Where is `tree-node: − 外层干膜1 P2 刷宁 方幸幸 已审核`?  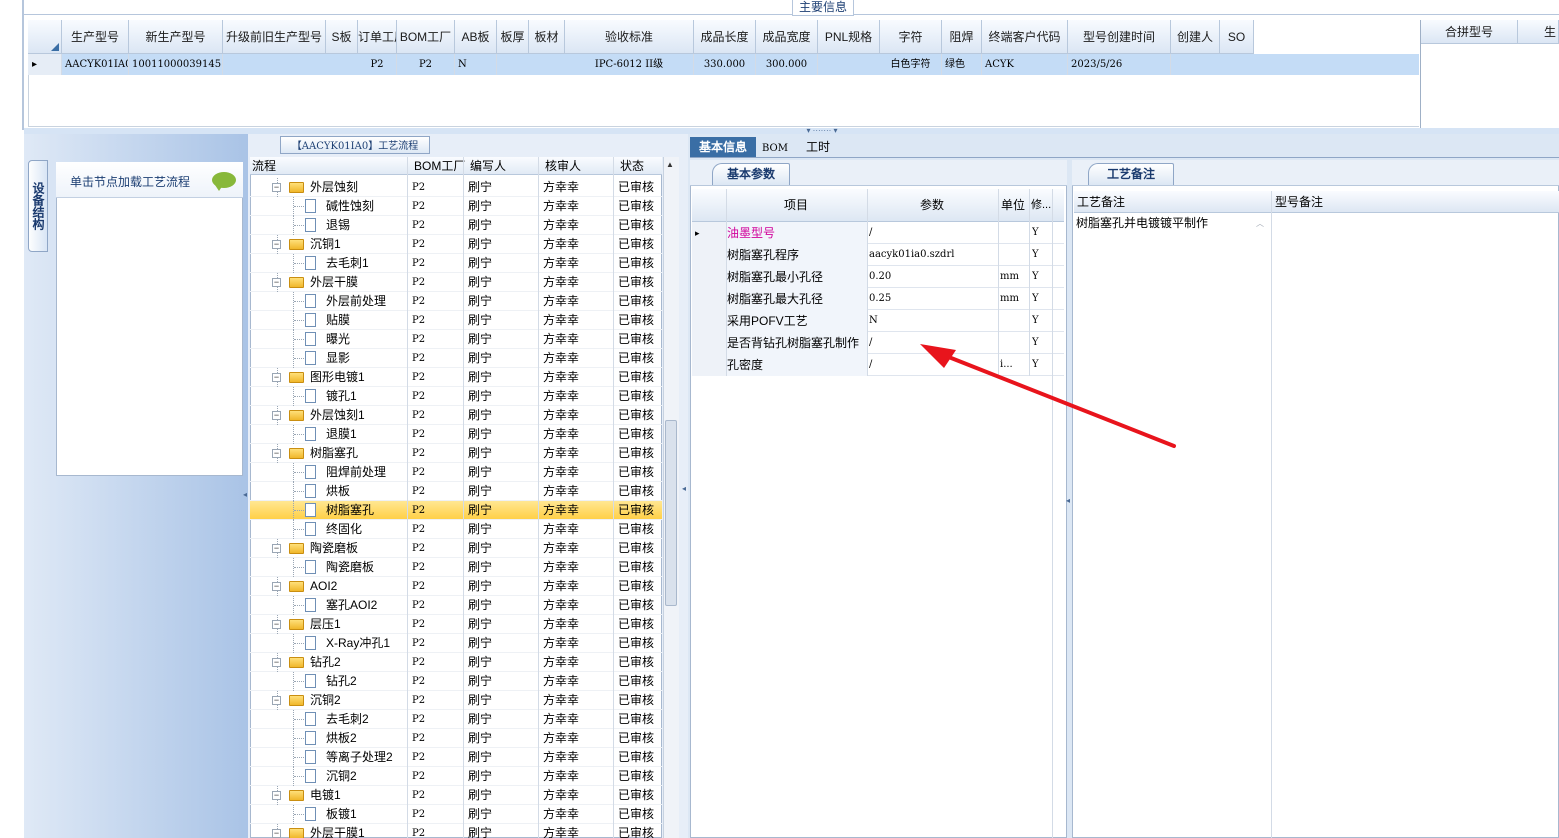
tree-node: − 外层干膜1 P2 刷宁 方幸幸 已审核 is located at coordinates (456, 831).